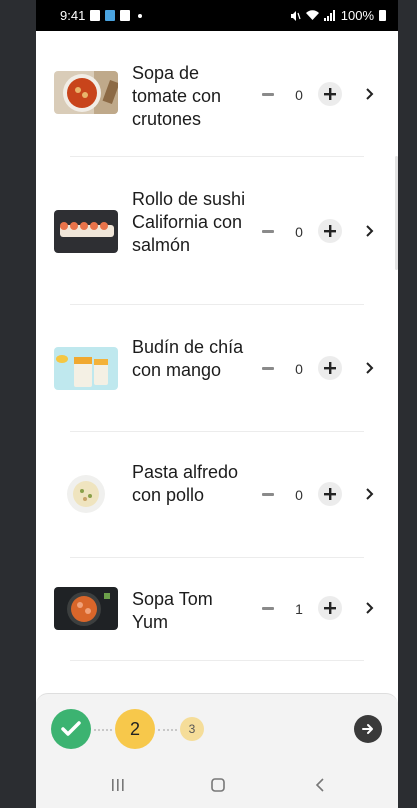  I want to click on checkmark-icon, so click(71, 728).